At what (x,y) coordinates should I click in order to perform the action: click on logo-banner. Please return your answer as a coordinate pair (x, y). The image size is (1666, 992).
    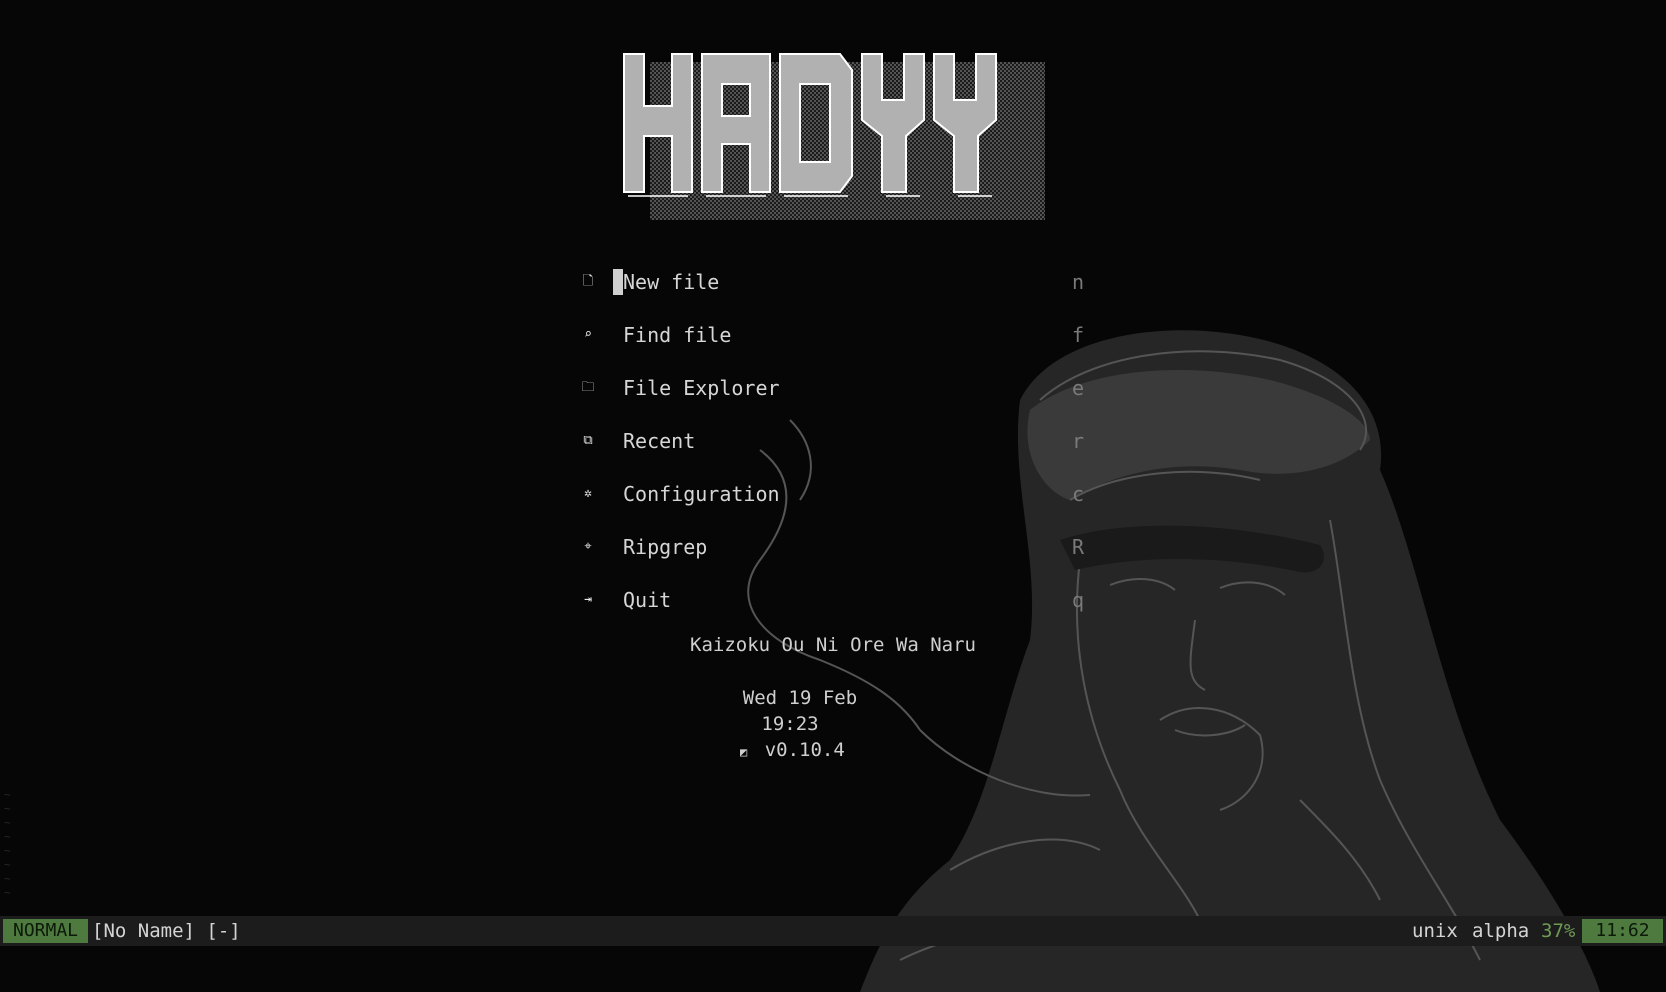
    Looking at the image, I should click on (834, 136).